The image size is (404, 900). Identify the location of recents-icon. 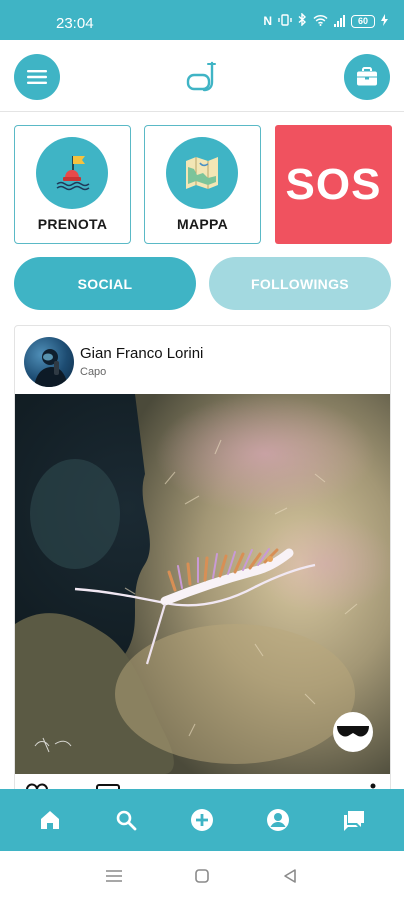
(114, 875).